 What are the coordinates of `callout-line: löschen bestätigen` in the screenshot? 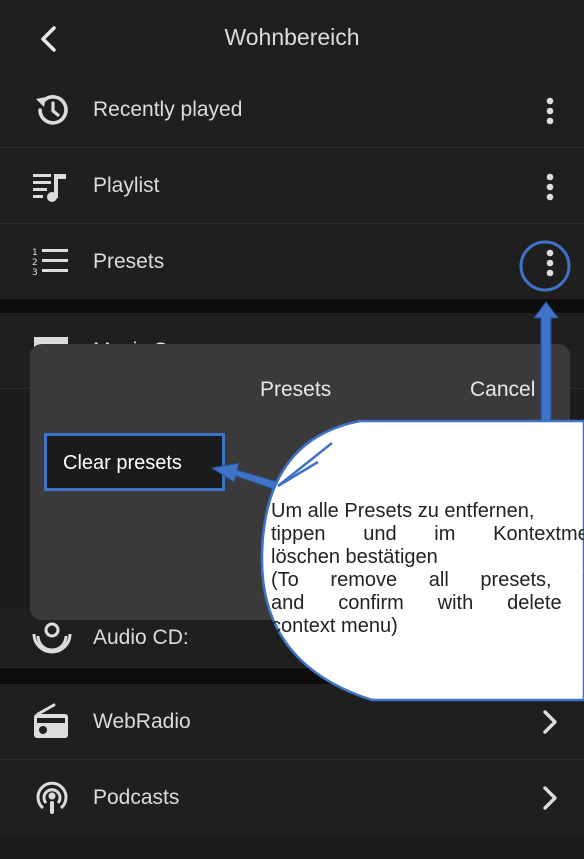 It's located at (354, 557).